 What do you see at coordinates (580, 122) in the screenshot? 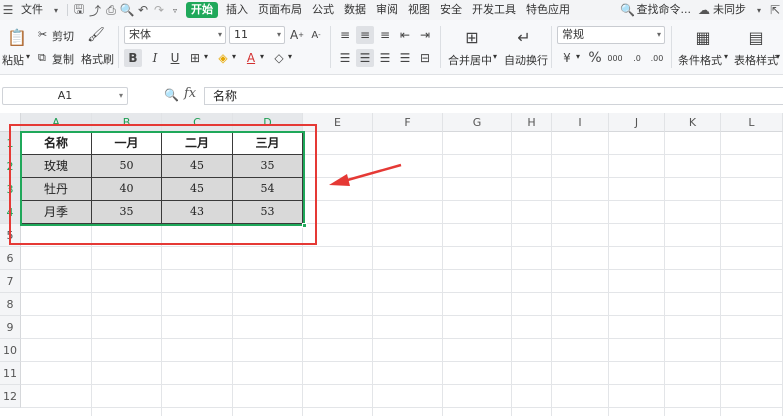
I see `column-header-i: I` at bounding box center [580, 122].